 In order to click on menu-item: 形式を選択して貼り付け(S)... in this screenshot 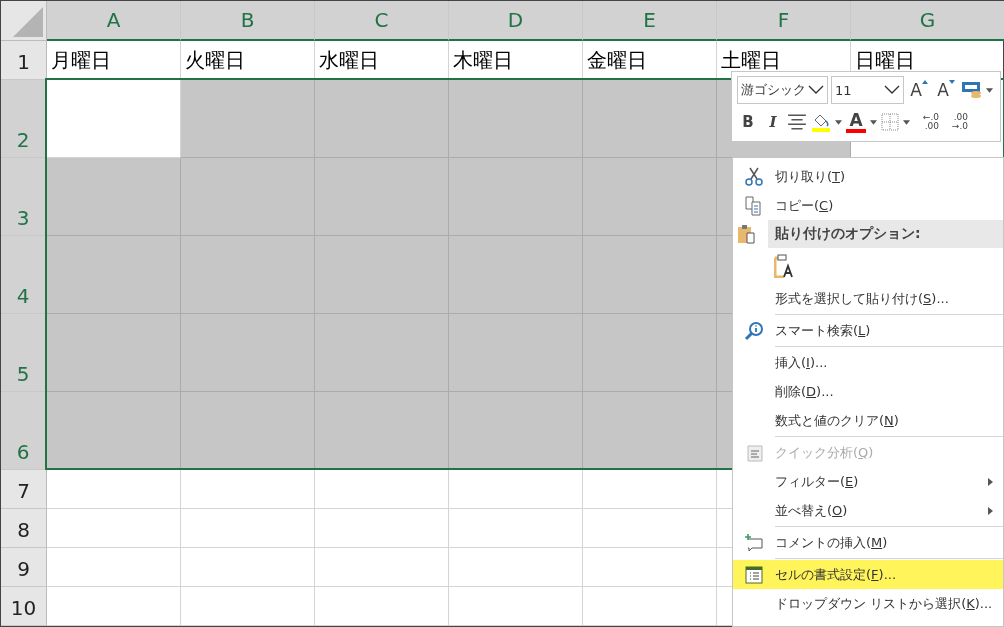, I will do `click(868, 298)`.